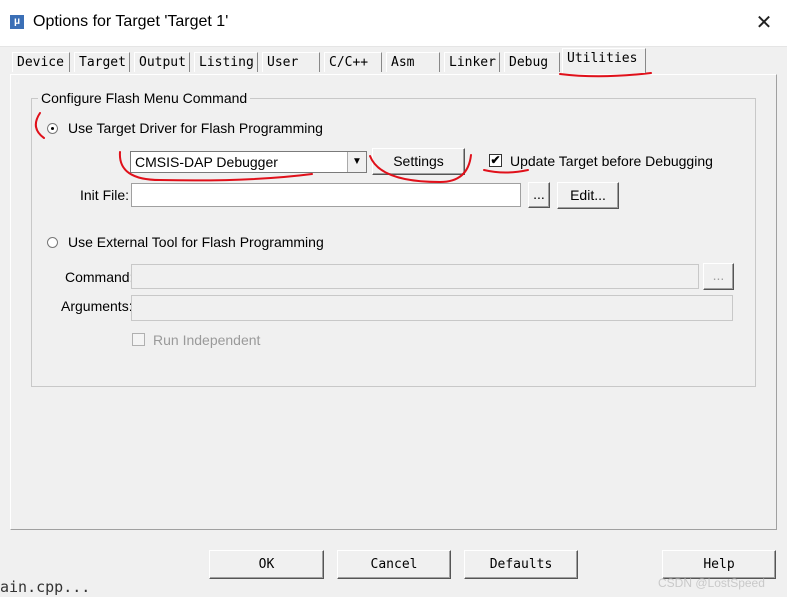 The image size is (787, 597). Describe the element at coordinates (326, 195) in the screenshot. I see `init-file-input` at that location.